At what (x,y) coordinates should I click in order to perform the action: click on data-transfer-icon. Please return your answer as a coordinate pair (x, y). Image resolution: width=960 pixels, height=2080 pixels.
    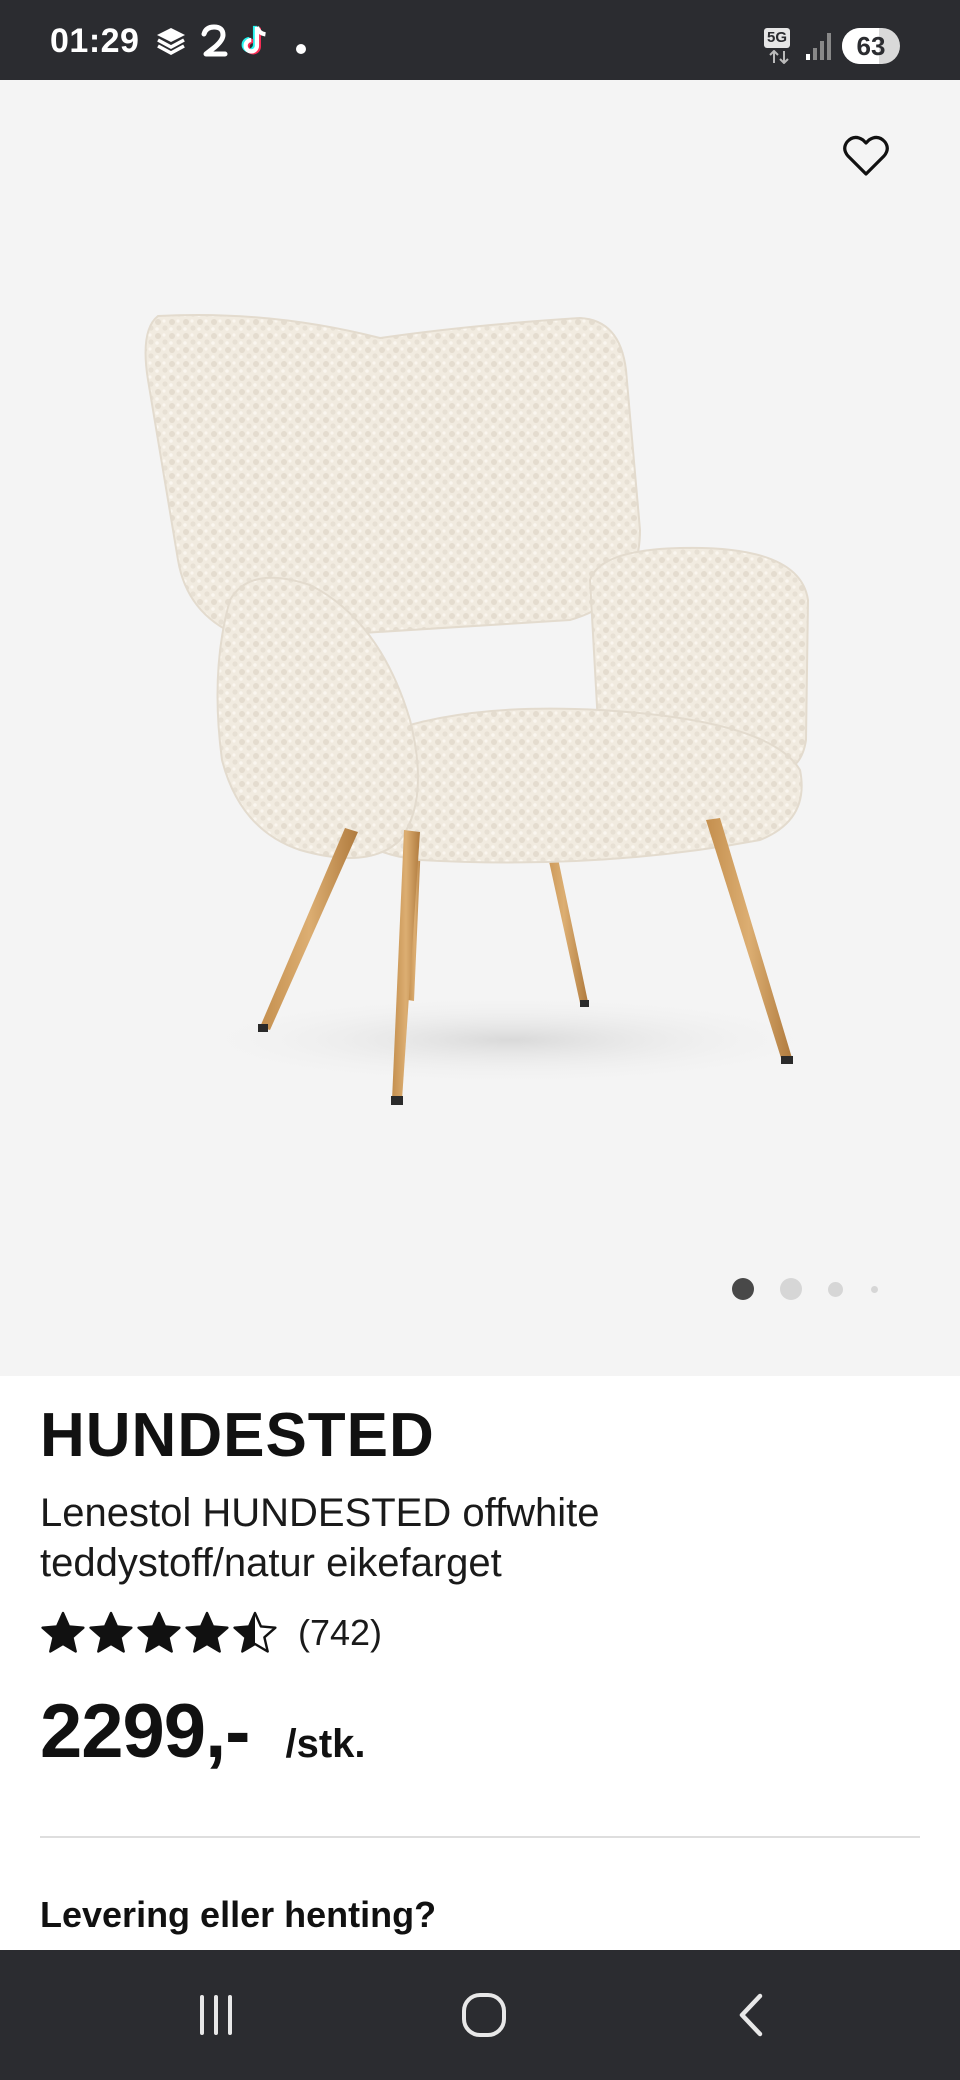
    Looking at the image, I should click on (779, 57).